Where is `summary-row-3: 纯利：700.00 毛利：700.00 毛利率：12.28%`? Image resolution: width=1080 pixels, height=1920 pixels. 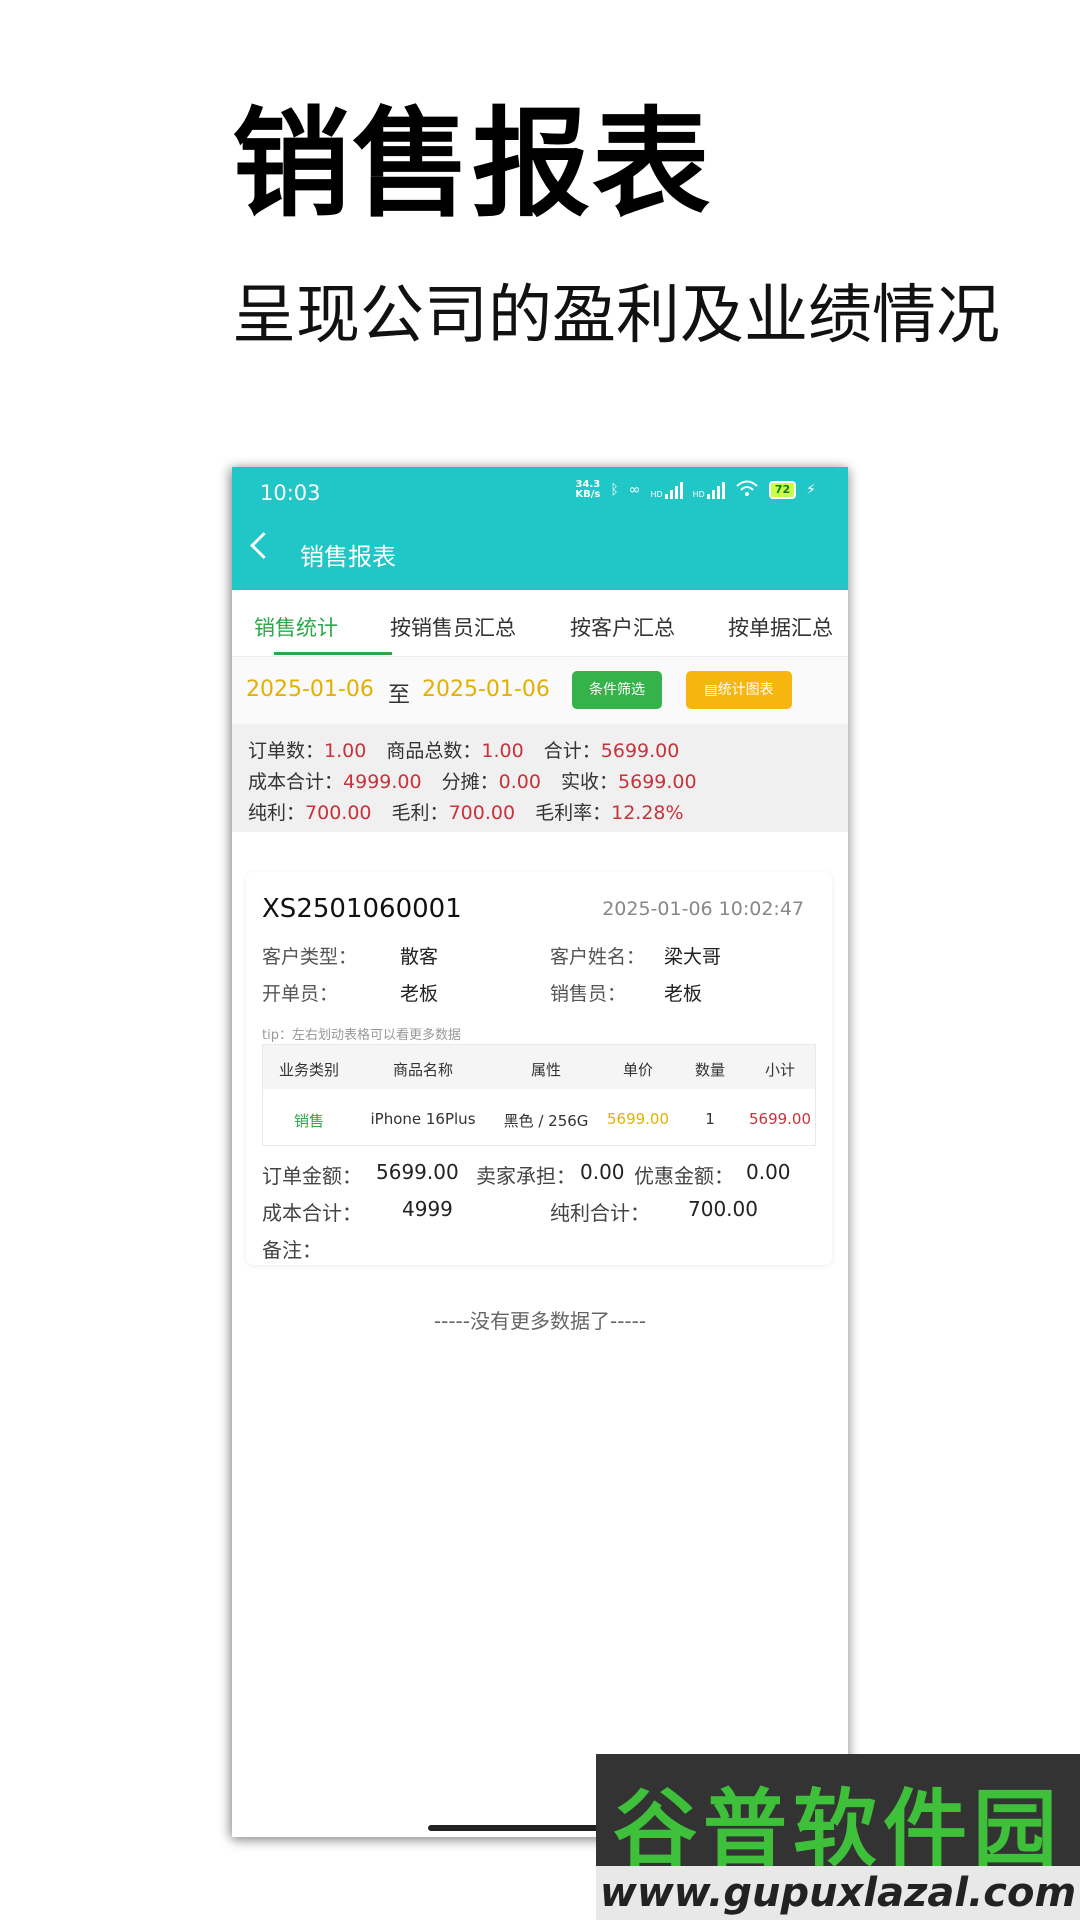
summary-row-3: 纯利：700.00 毛利：700.00 毛利率：12.28% is located at coordinates (466, 813).